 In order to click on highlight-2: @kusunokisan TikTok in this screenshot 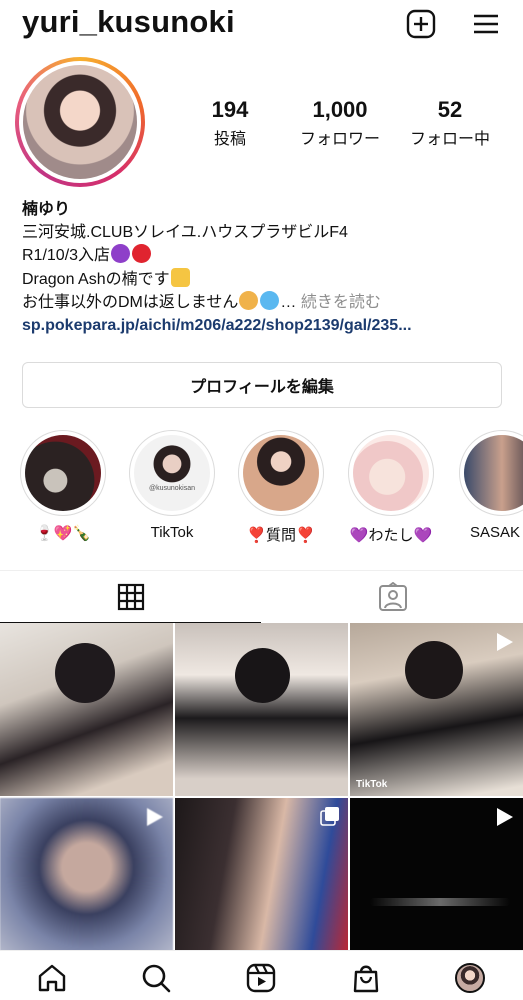, I will do `click(172, 485)`.